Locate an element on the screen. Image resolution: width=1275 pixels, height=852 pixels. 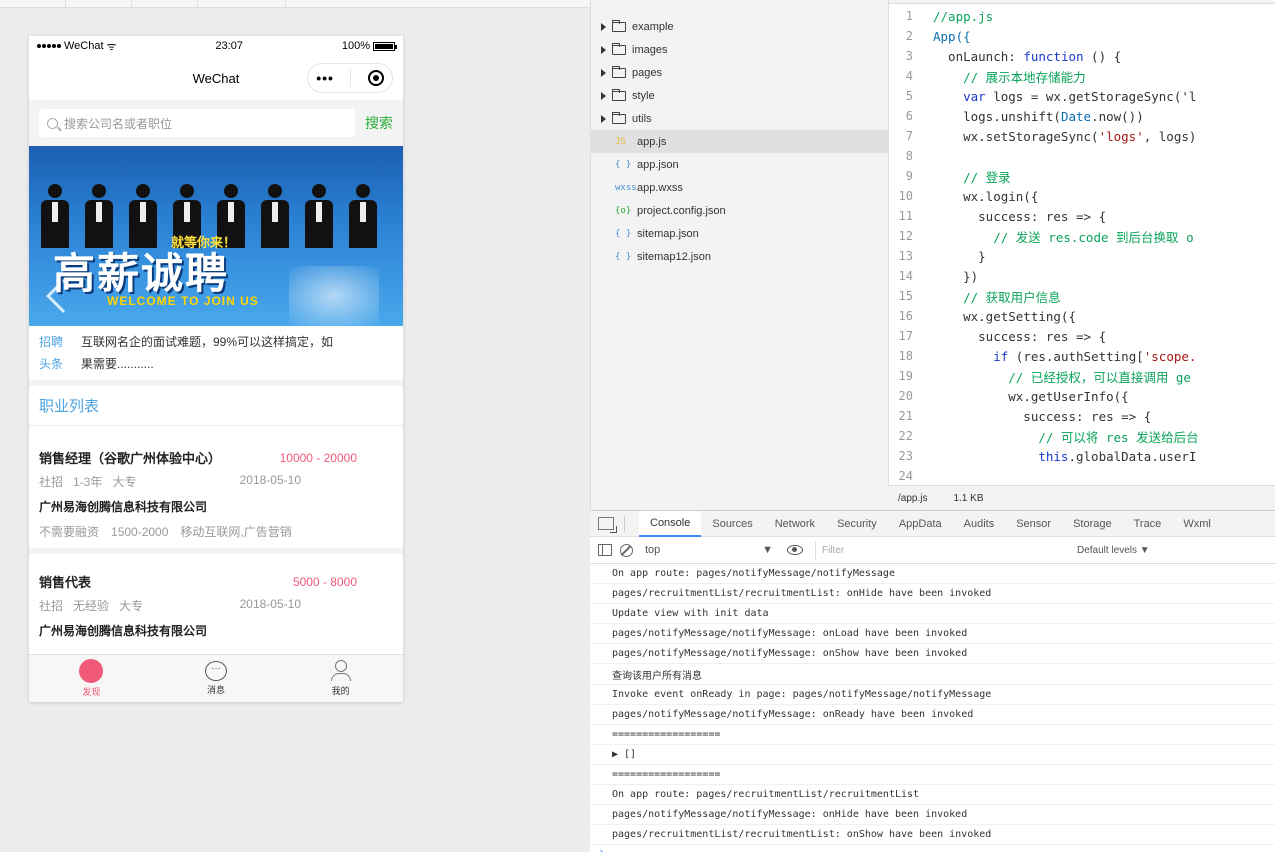
tree-folder-images: images is located at coordinates (739, 49).